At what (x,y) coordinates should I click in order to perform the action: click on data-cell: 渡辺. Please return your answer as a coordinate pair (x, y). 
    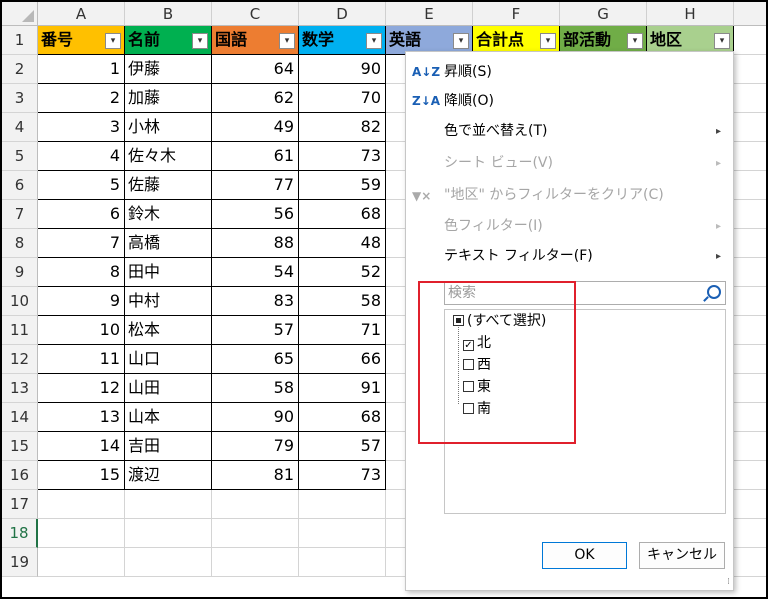
    Looking at the image, I should click on (168, 475).